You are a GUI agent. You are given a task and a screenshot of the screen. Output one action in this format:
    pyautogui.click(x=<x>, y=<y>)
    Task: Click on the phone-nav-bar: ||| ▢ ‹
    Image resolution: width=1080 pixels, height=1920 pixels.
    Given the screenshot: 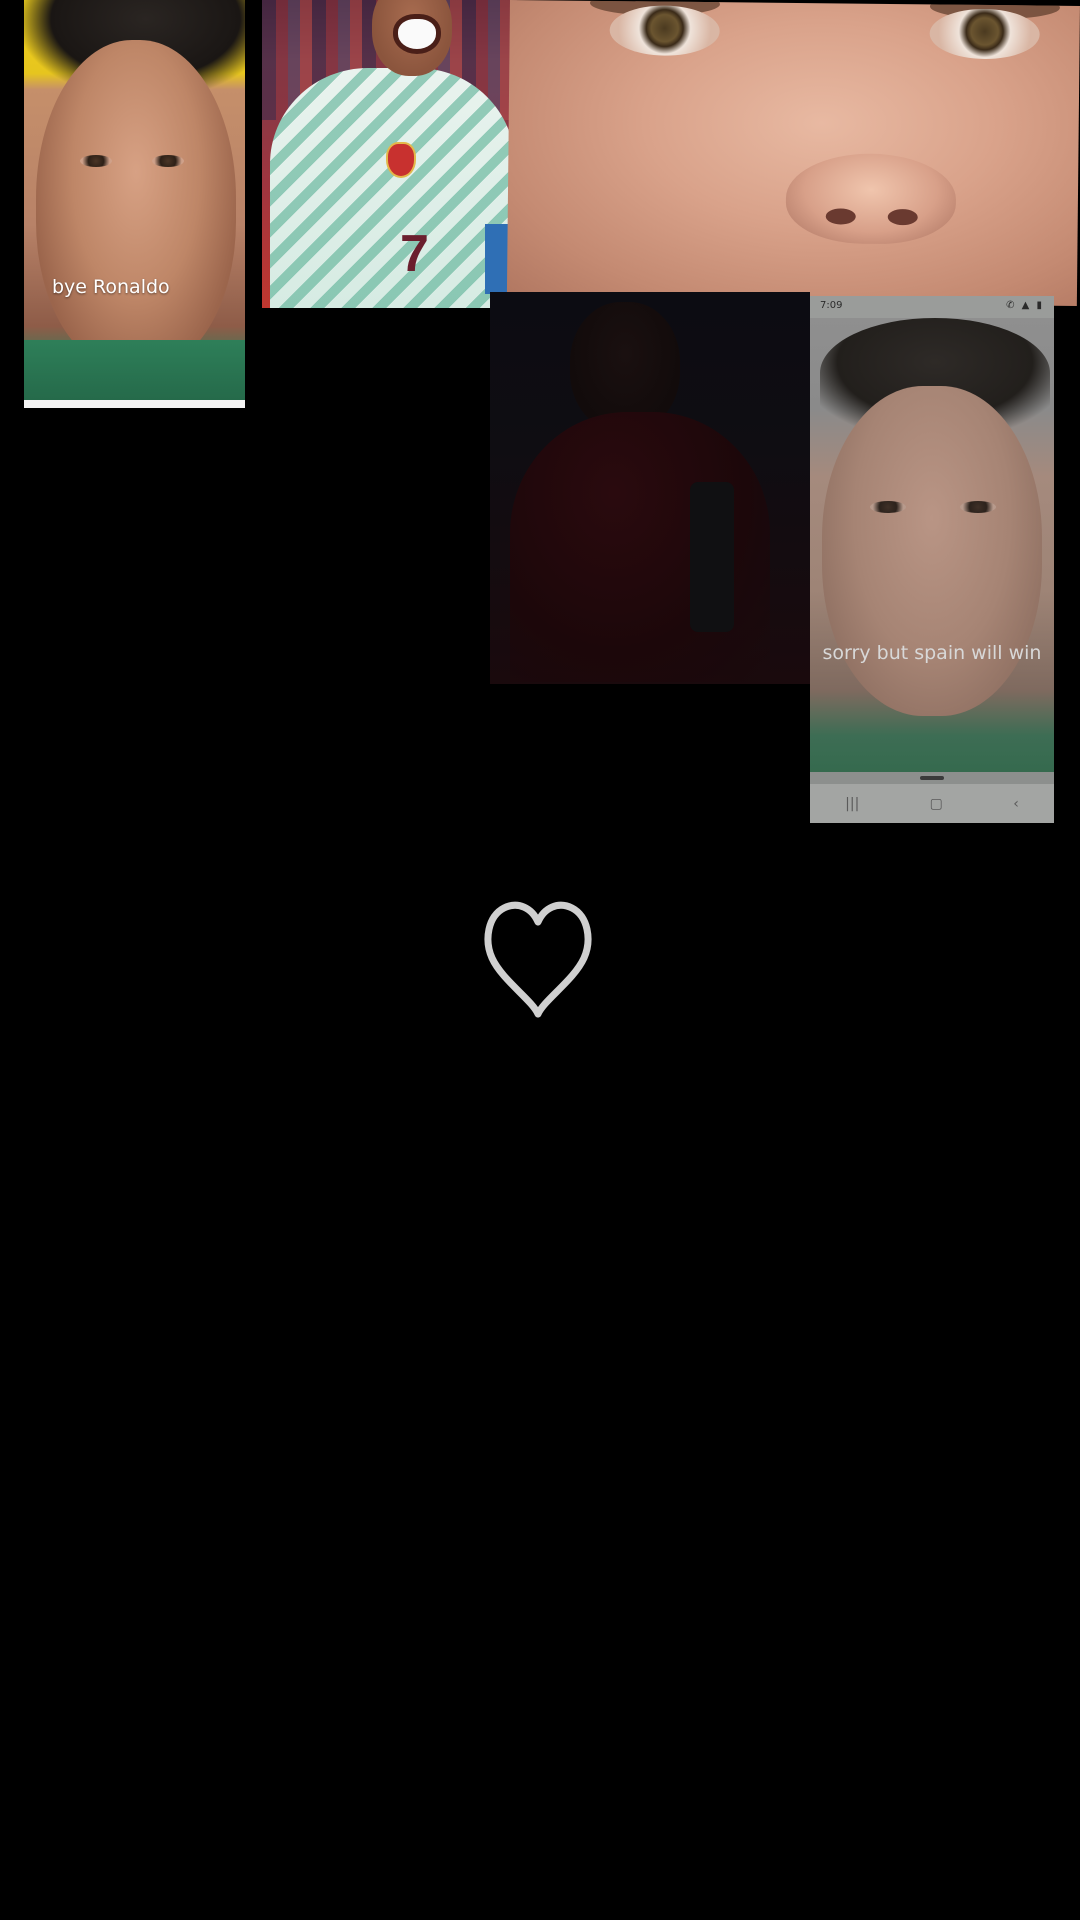 What is the action you would take?
    pyautogui.click(x=932, y=803)
    